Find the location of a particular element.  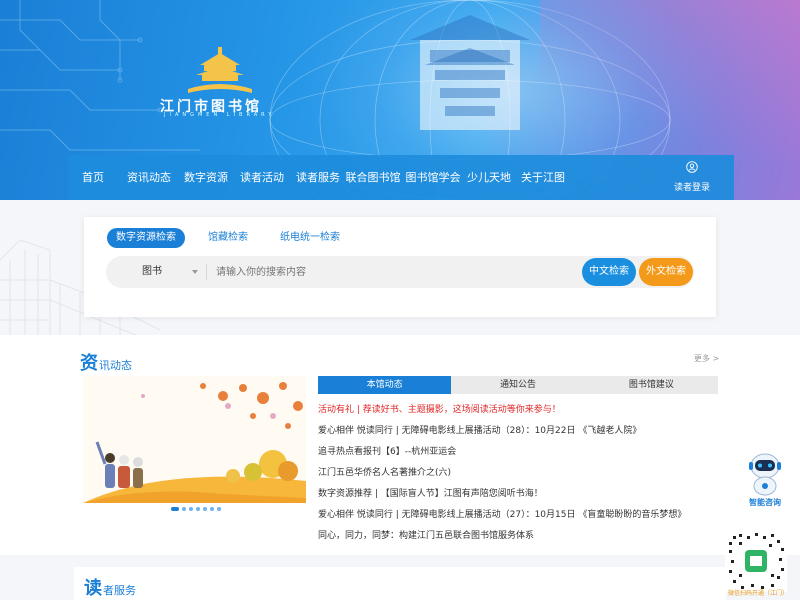

library-name-en: JIANGMEN LIBRARY is located at coordinates (220, 115).